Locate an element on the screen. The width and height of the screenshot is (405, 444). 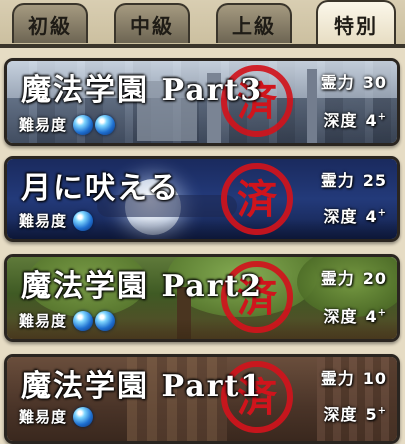
quest-title: 魔法学園 Part1 is located at coordinates (142, 386).